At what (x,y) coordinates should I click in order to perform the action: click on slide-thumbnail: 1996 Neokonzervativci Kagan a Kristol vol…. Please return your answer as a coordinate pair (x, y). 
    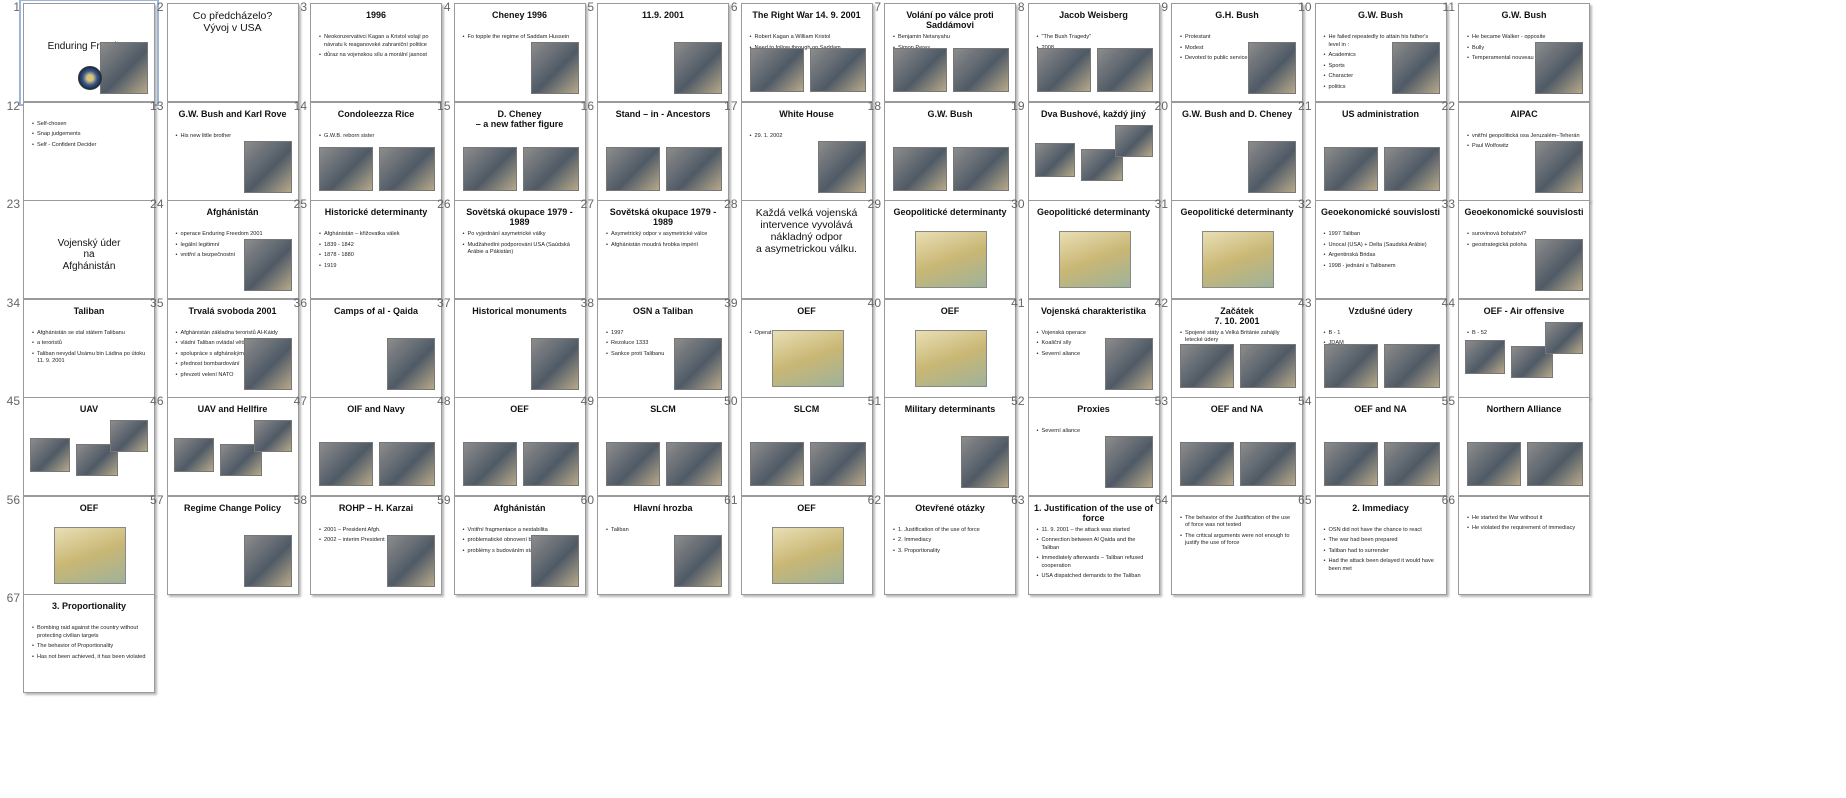
    Looking at the image, I should click on (376, 52).